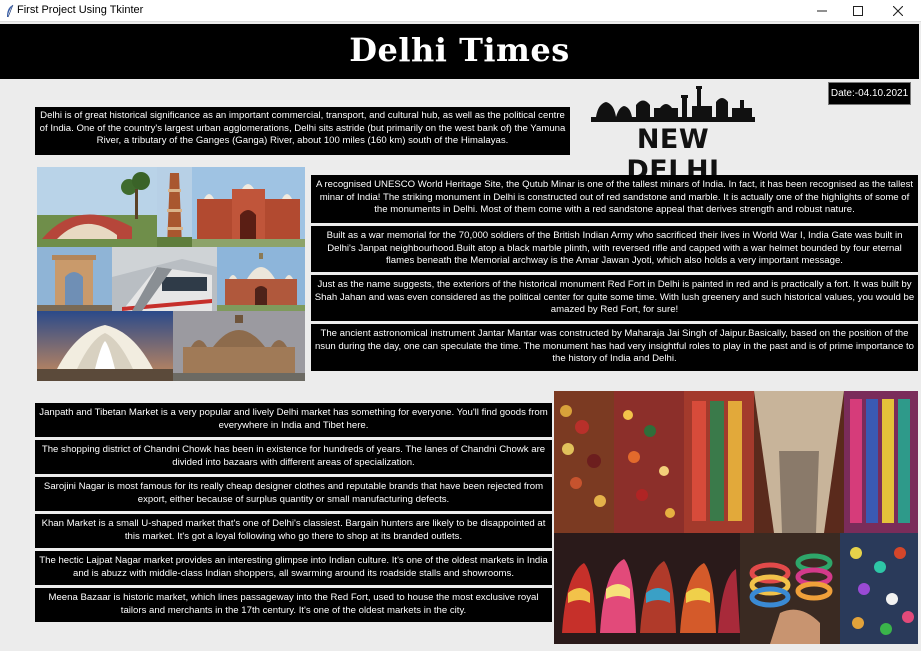  I want to click on maximize-button, so click(858, 11).